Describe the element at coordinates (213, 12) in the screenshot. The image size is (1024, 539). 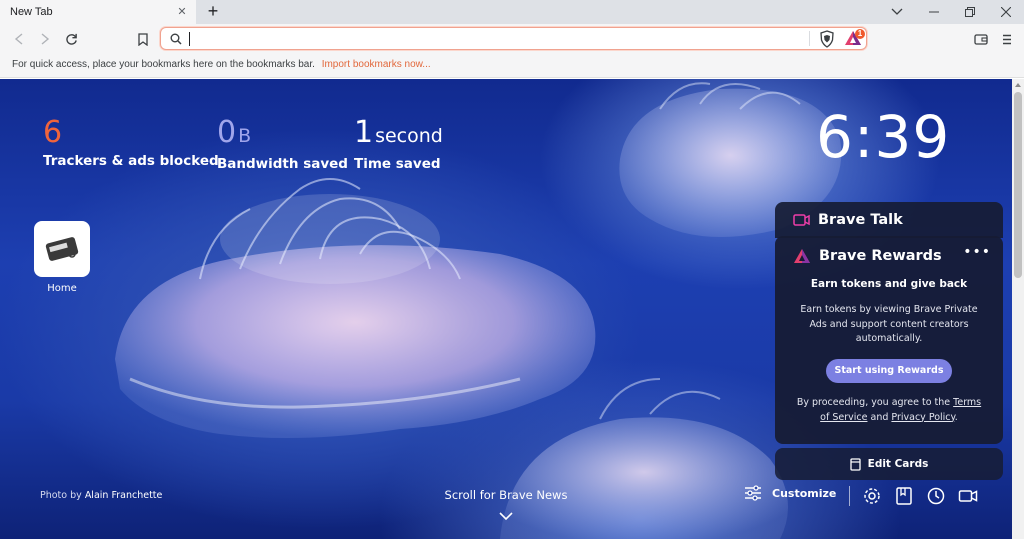
I see `new-tab-button: +` at that location.